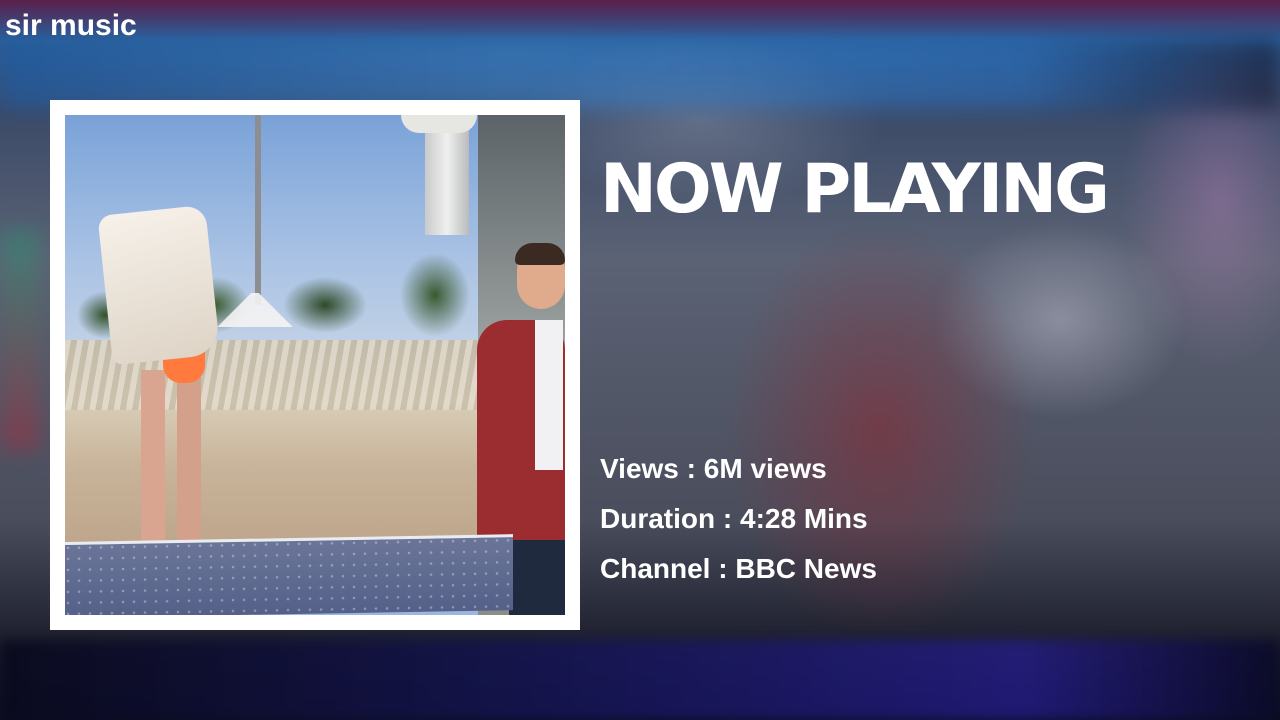  What do you see at coordinates (289, 574) in the screenshot?
I see `thumbnail-studio-floor` at bounding box center [289, 574].